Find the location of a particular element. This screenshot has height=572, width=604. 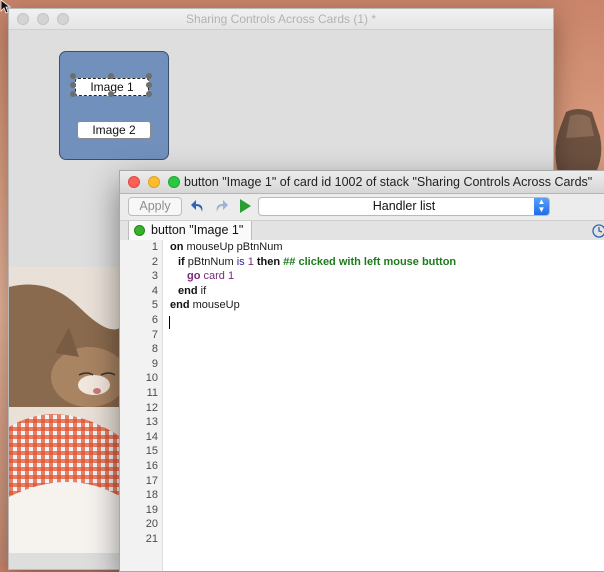

line-number: 15 is located at coordinates (151, 451).